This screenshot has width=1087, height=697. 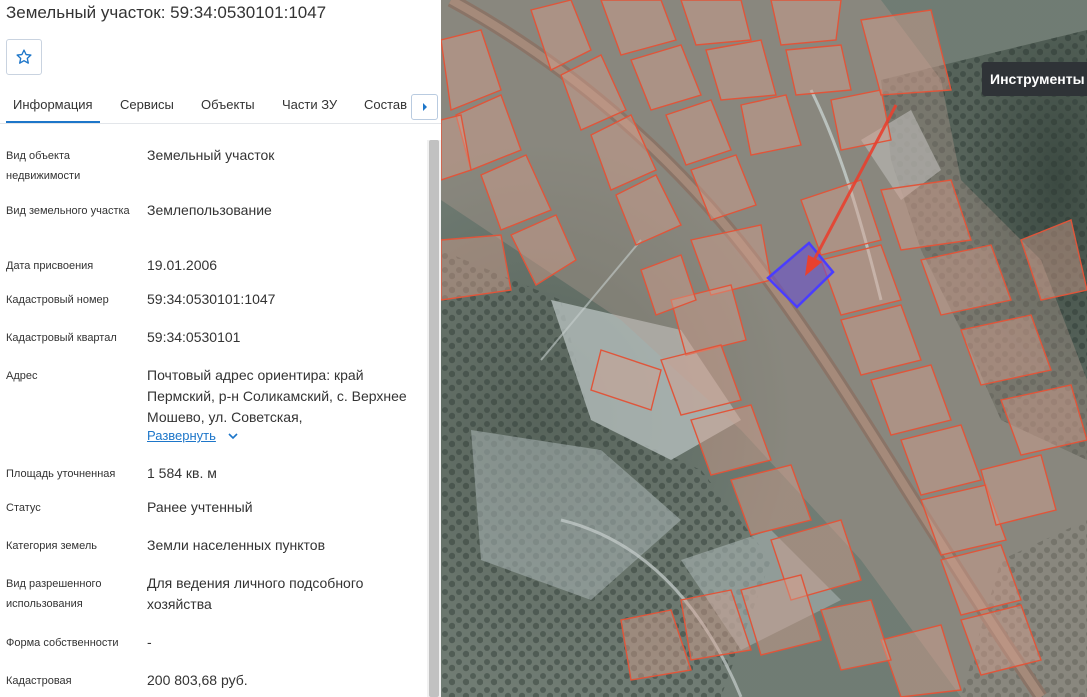 I want to click on star-outline-icon, so click(x=24, y=56).